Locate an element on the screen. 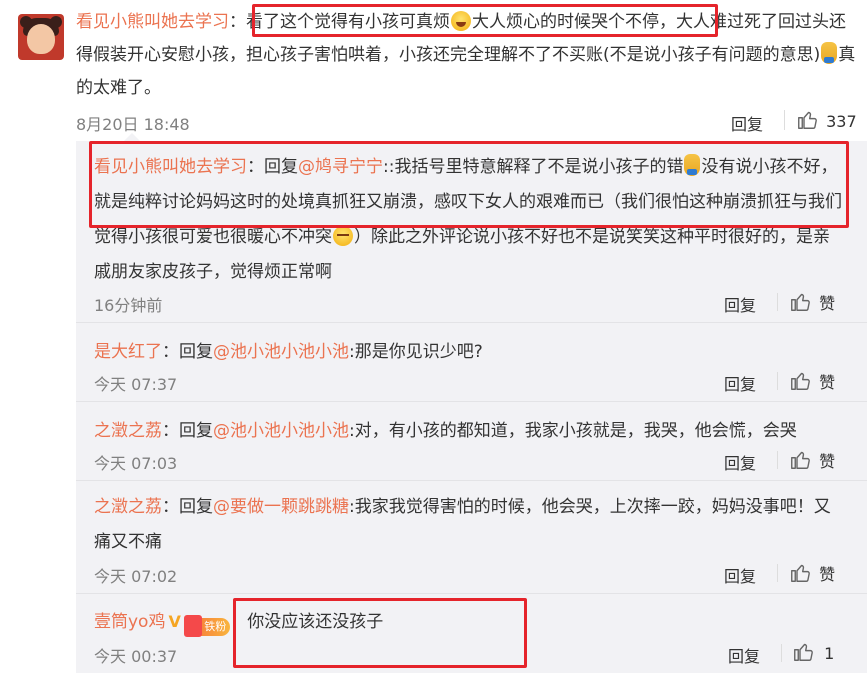 This screenshot has width=867, height=673. reply-2-text: 是大红了：回复@池小池小池小池:那是你见识少吧? is located at coordinates (469, 352).